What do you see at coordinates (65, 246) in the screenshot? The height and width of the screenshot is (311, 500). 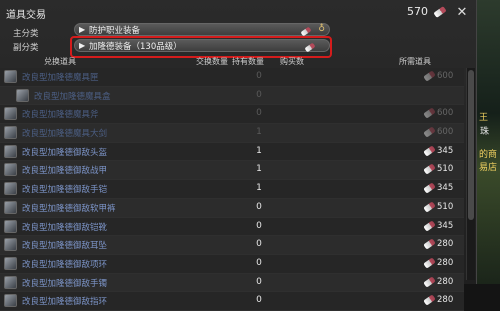 I see `item-name: 改良型加隆德御敌耳坠` at bounding box center [65, 246].